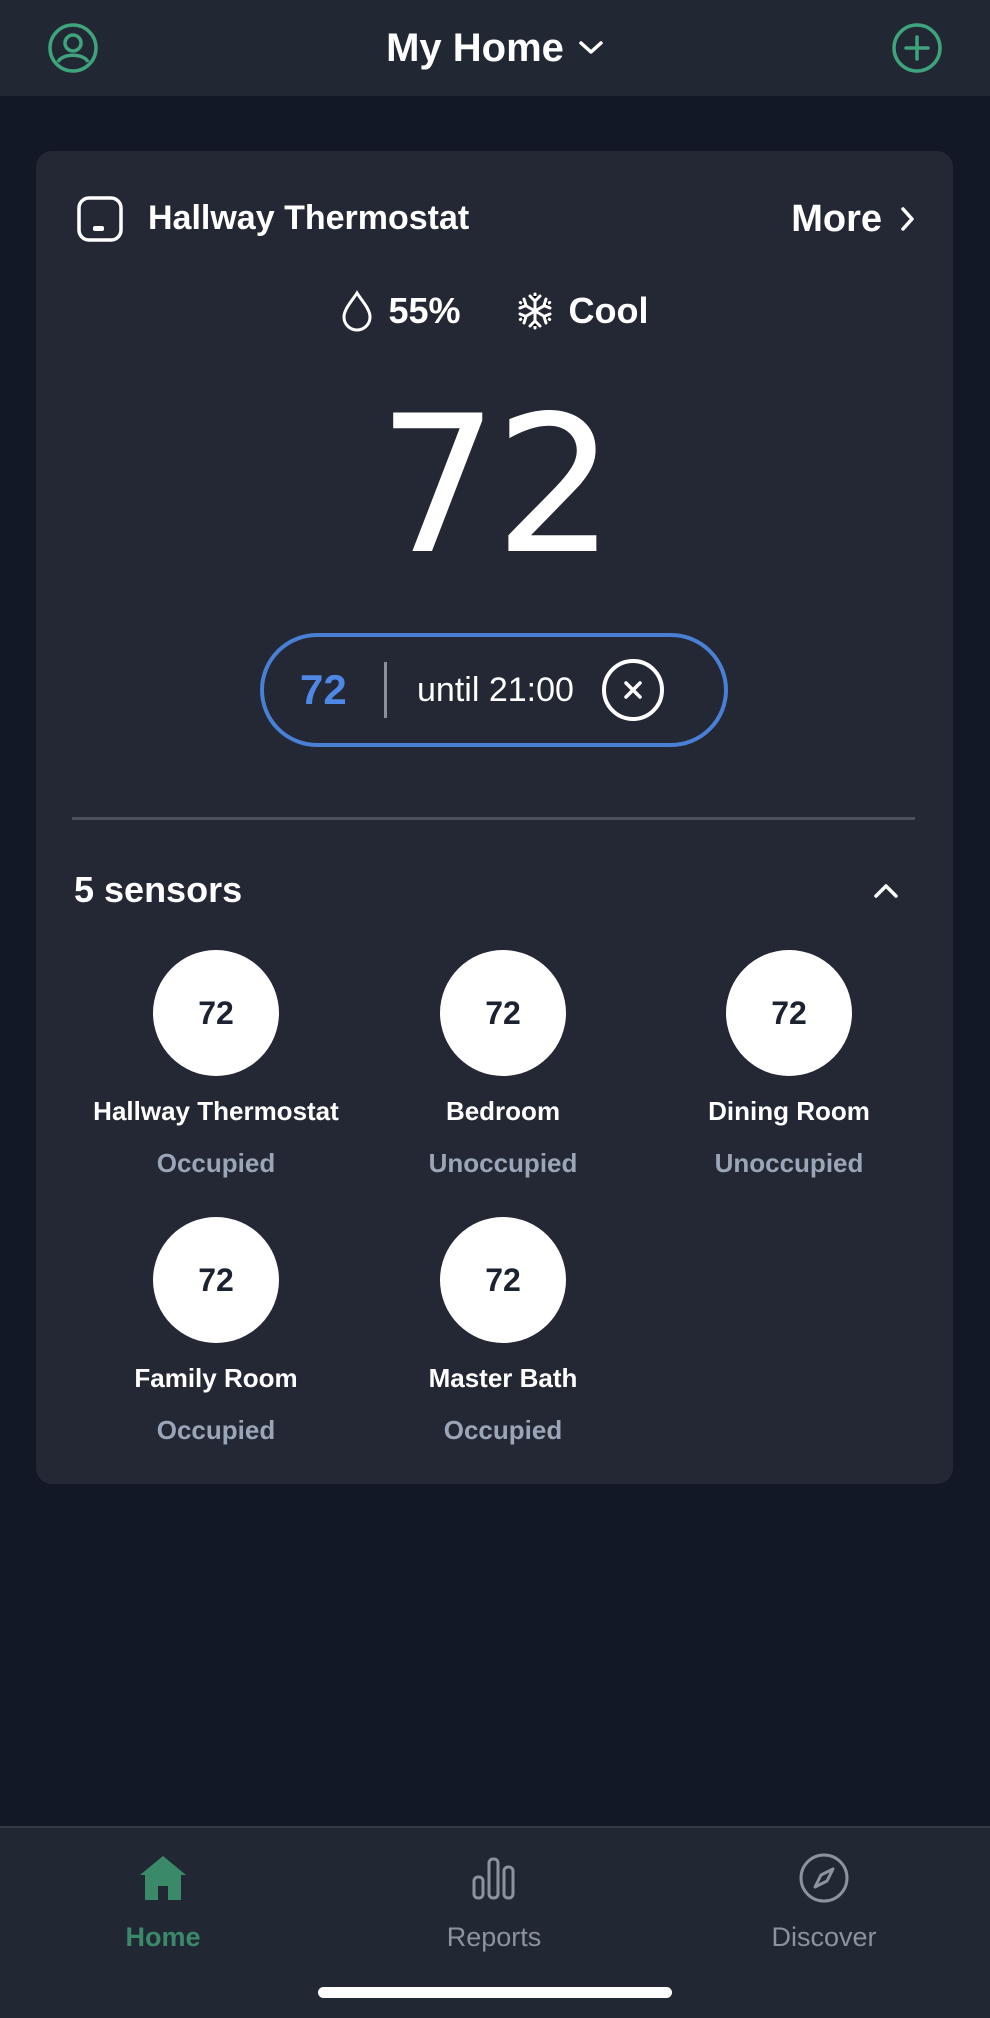 This screenshot has width=990, height=2018. I want to click on more-label: More, so click(836, 218).